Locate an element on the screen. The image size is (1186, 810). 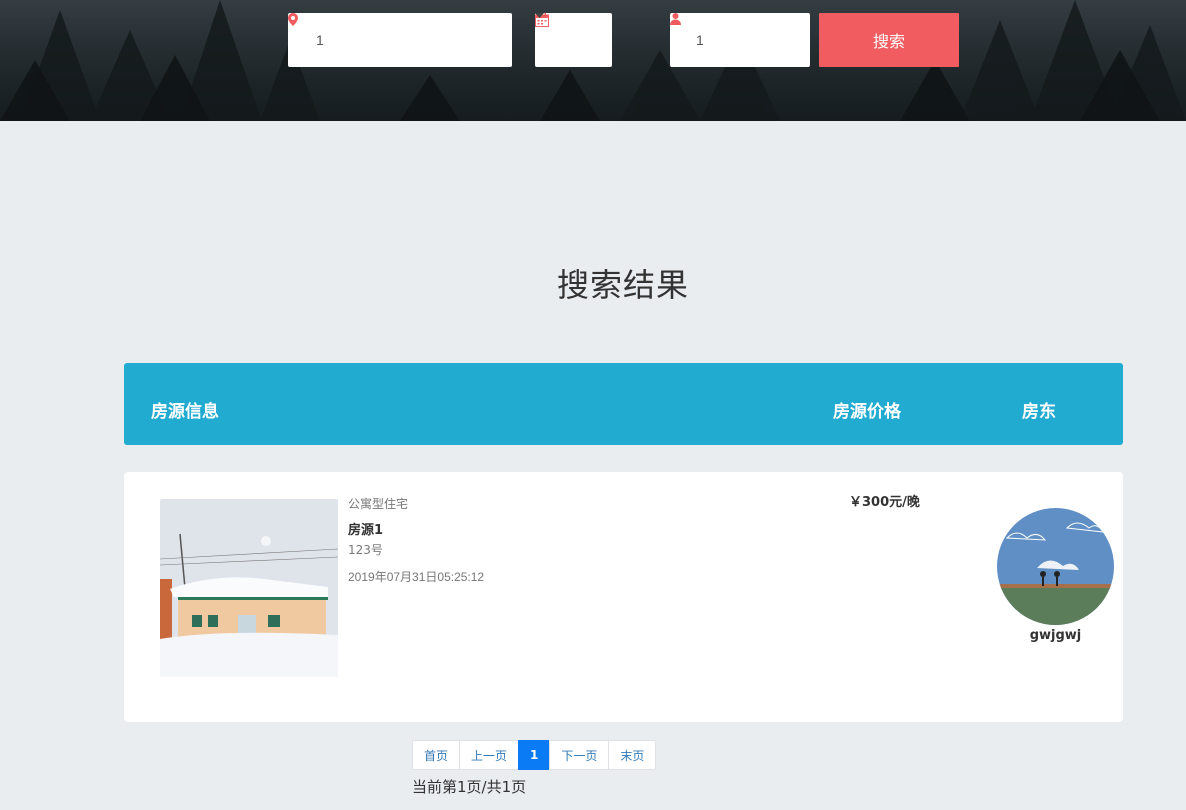
listing-name: 房源1 is located at coordinates (365, 528).